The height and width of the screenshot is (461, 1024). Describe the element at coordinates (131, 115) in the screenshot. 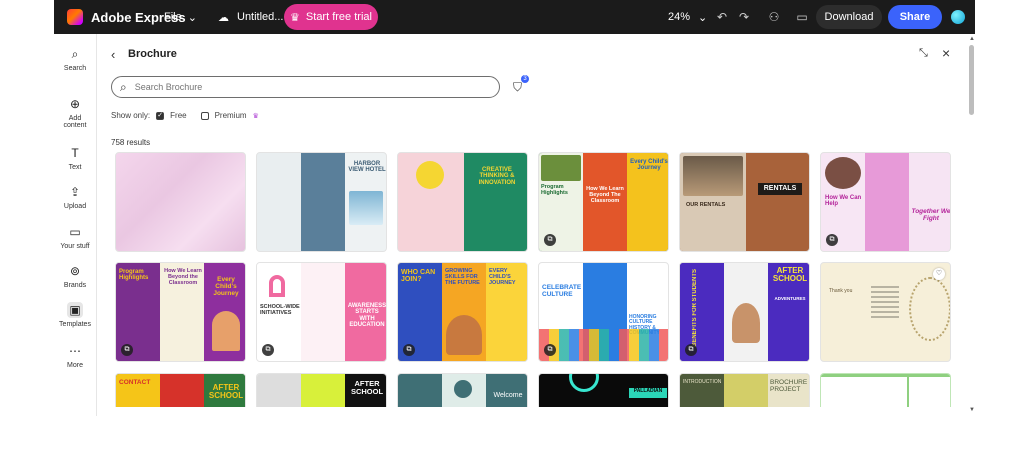

I see `show-only-label: Show only:` at that location.